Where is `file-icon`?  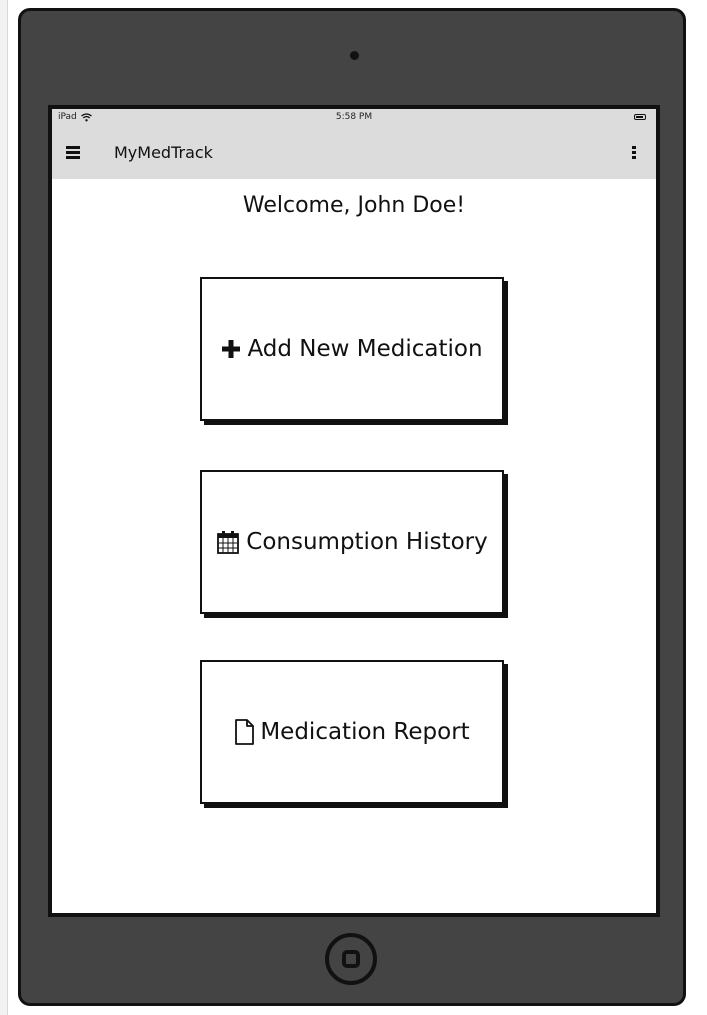 file-icon is located at coordinates (244, 732).